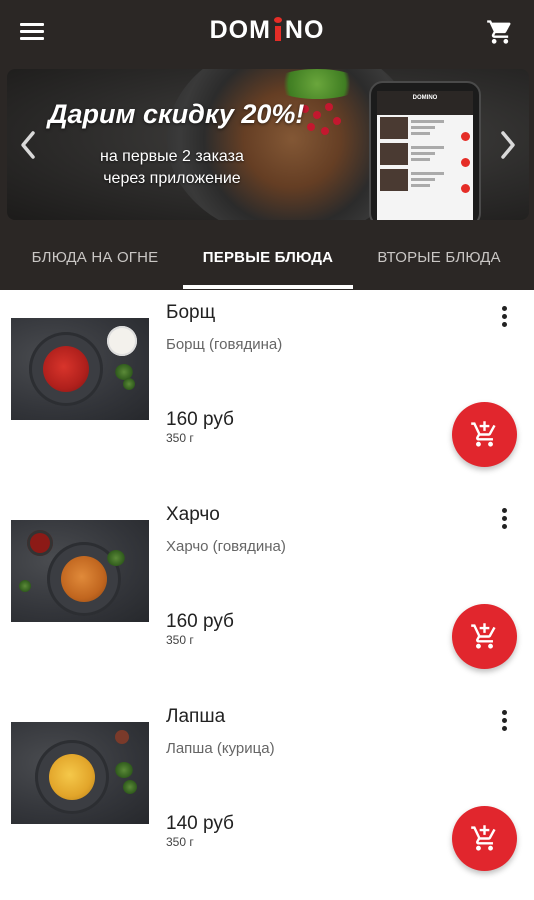 This screenshot has width=534, height=900. What do you see at coordinates (278, 29) in the screenshot?
I see `brand-logo-i-mark` at bounding box center [278, 29].